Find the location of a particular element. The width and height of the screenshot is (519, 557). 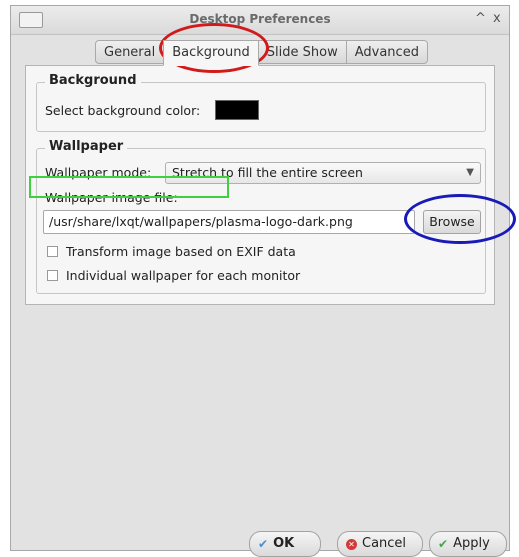

window-title: Desktop Preferences is located at coordinates (260, 19).